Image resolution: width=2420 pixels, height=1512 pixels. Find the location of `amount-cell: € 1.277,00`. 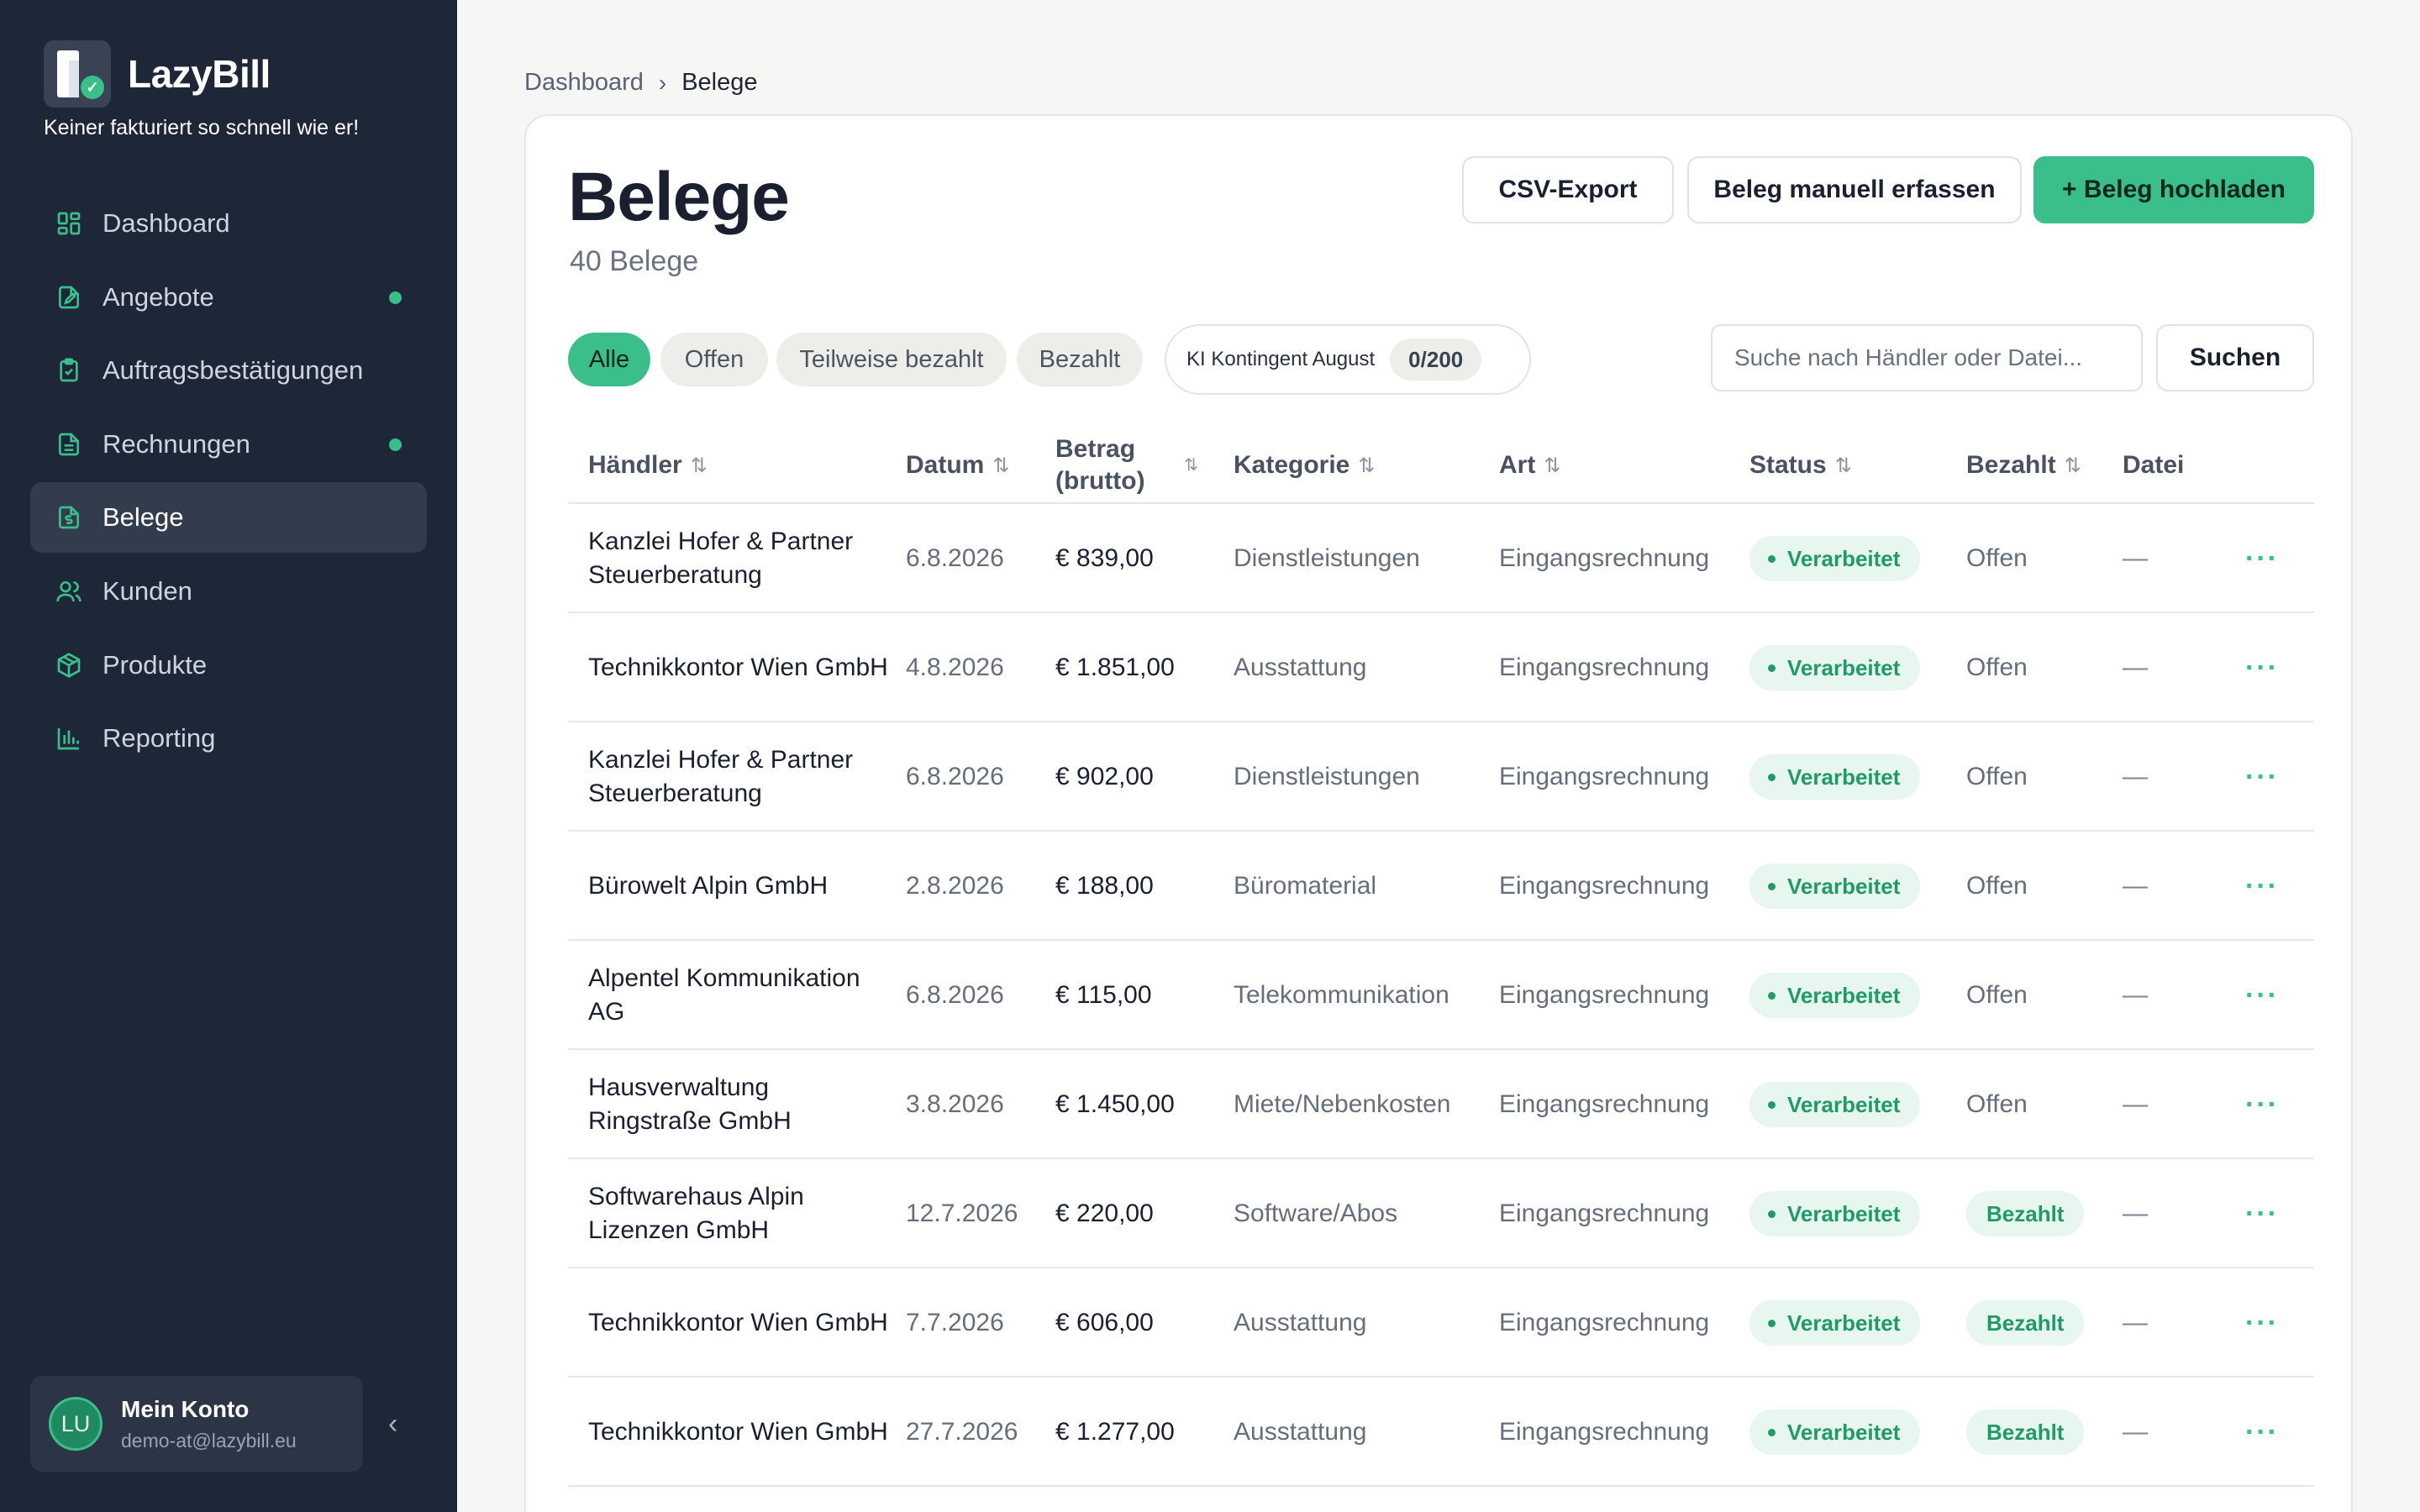

amount-cell: € 1.277,00 is located at coordinates (1115, 1432).